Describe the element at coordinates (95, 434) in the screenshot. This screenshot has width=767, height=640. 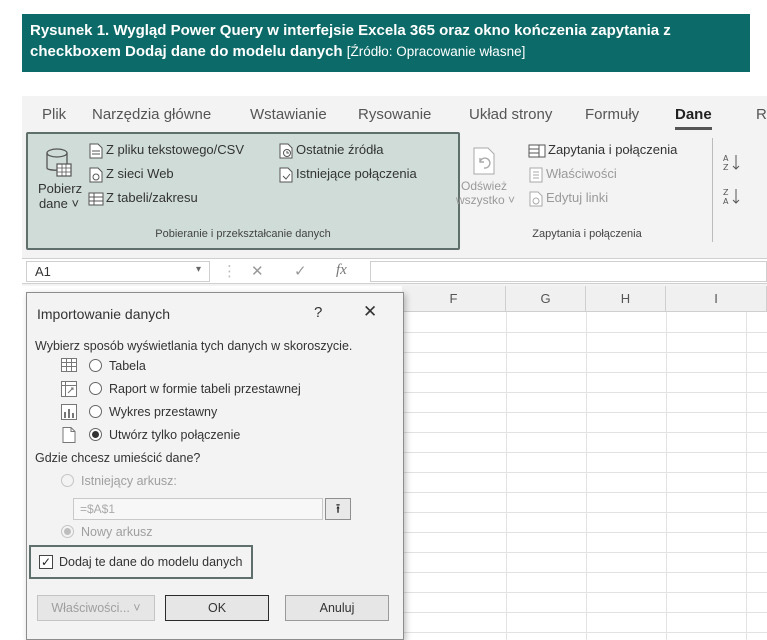
I see `radio-connection-only` at that location.